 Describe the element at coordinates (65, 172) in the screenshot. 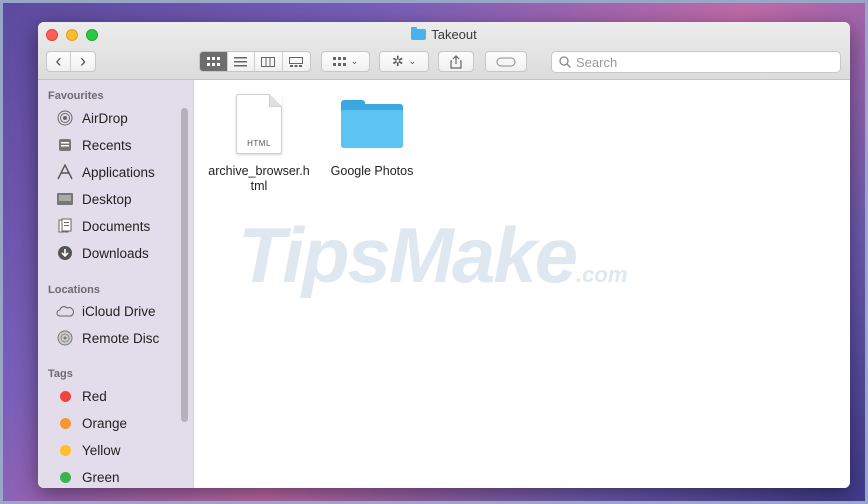

I see `applications-icon` at that location.